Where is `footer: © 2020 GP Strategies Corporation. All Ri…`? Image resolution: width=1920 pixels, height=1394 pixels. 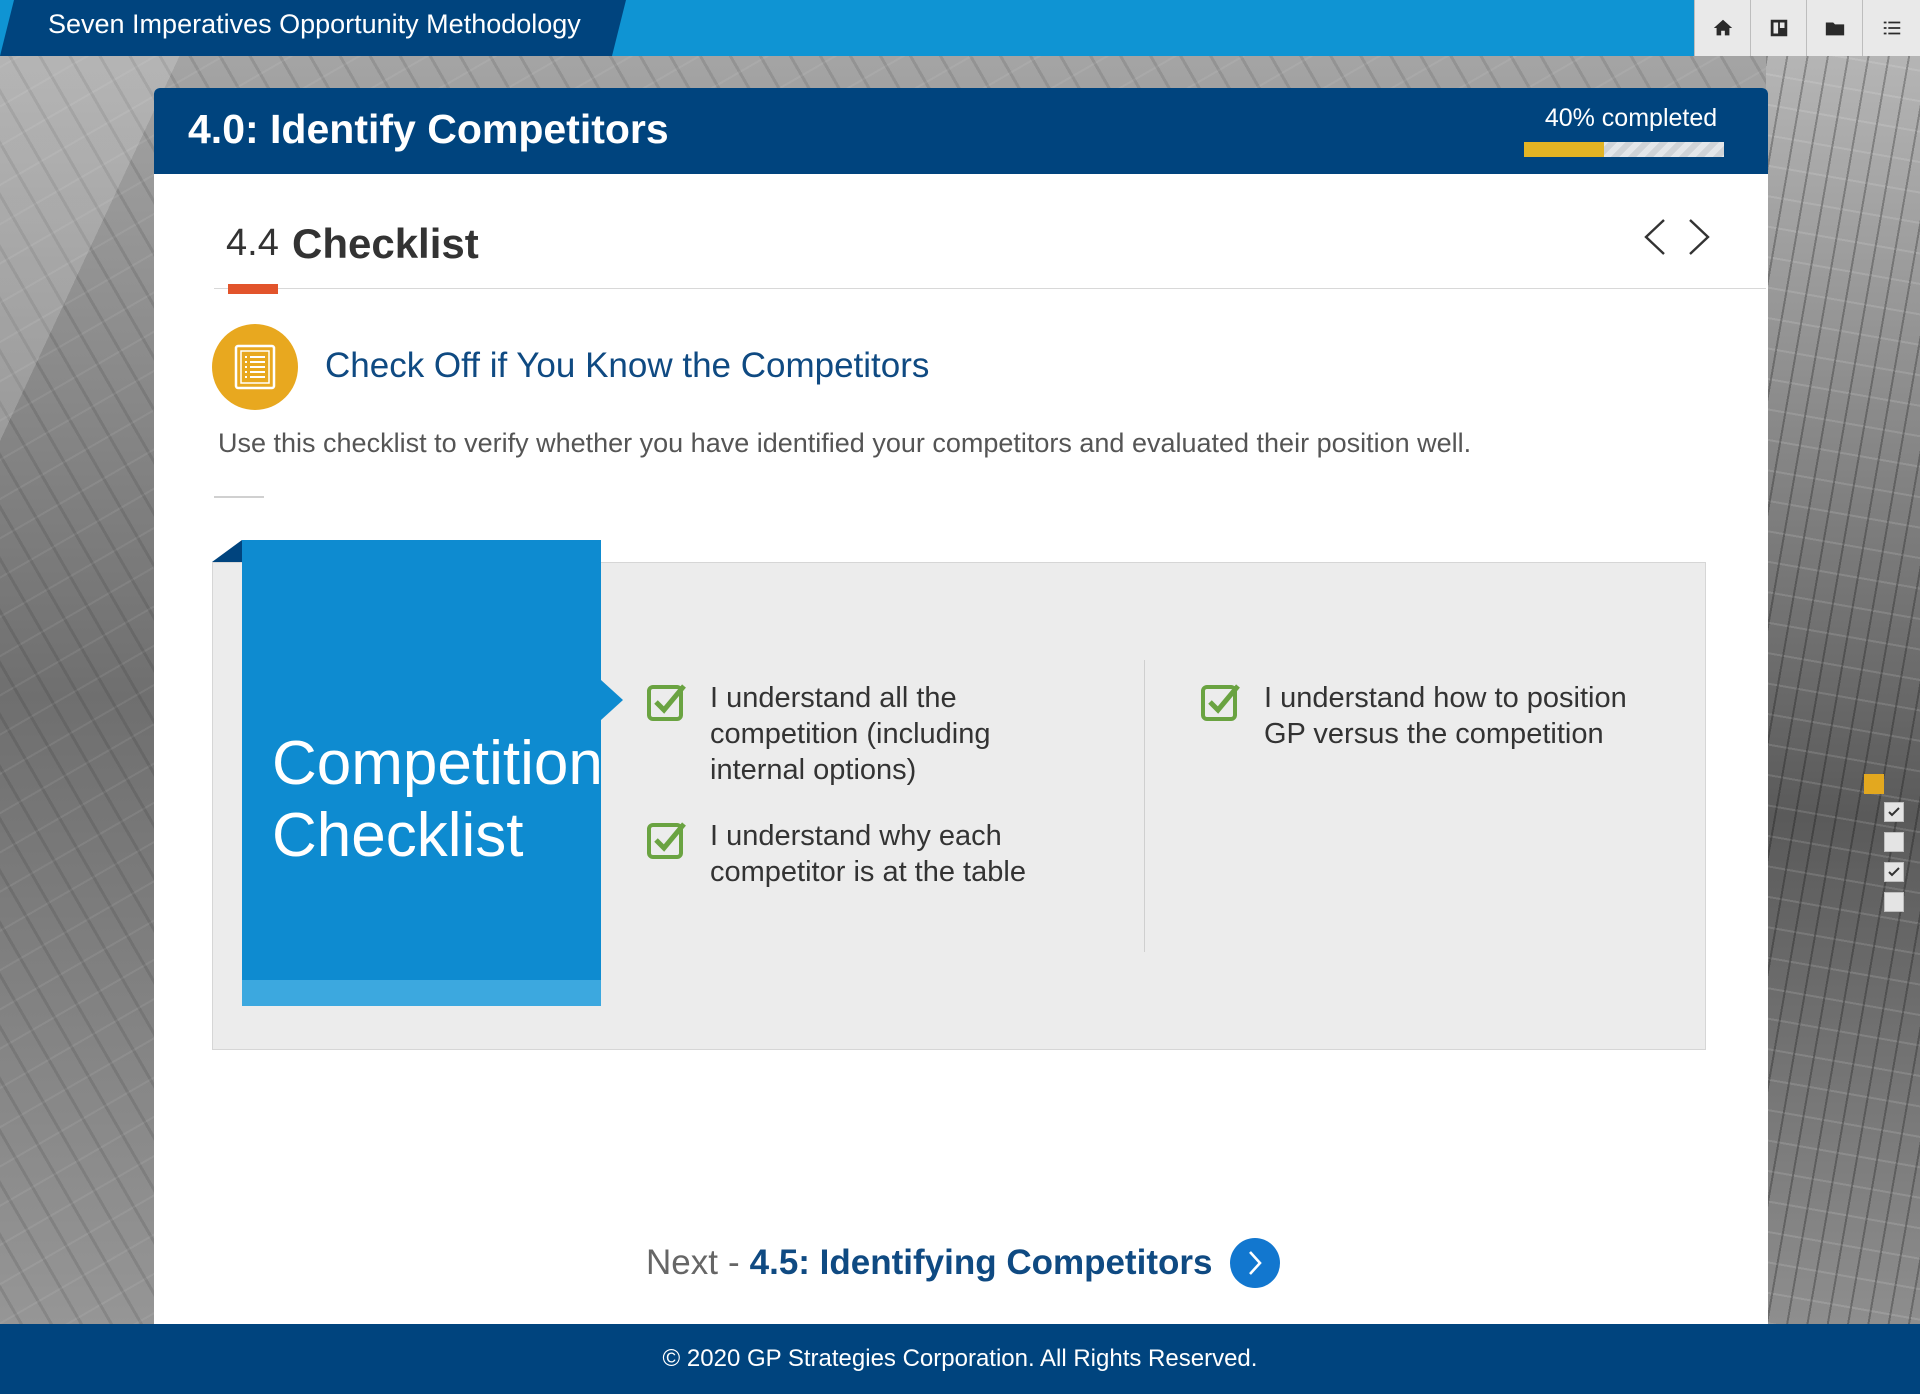
footer: © 2020 GP Strategies Corporation. All Ri… is located at coordinates (960, 1359).